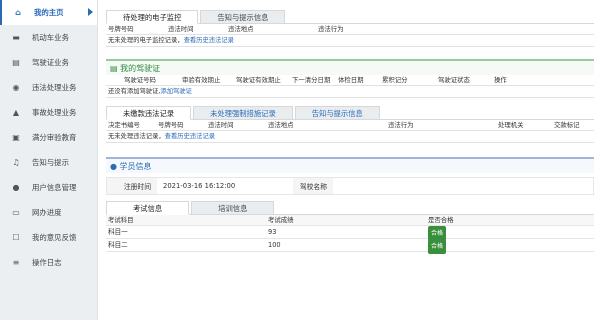 The height and width of the screenshot is (320, 600). I want to click on sidebar-item-label: 告知与提示, so click(50, 162).